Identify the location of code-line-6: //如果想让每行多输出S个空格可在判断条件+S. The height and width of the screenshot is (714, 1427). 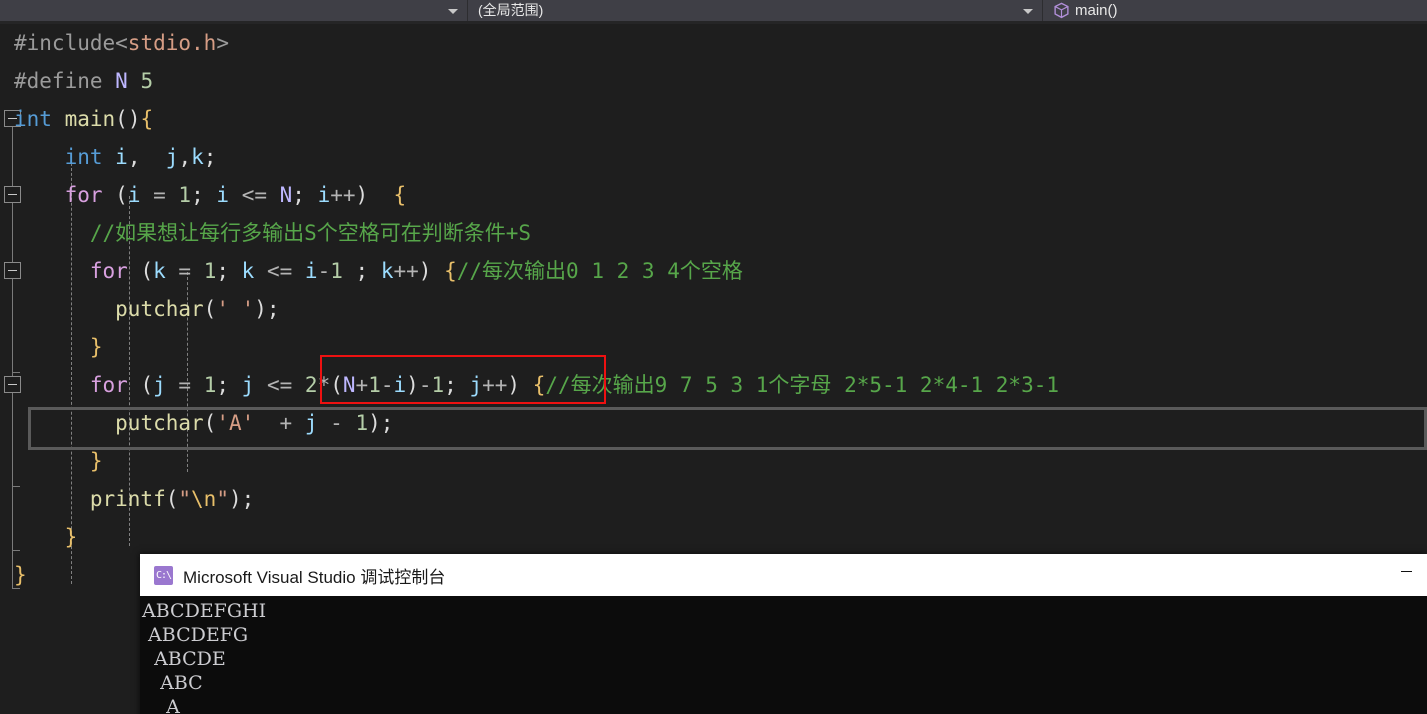
(265, 233).